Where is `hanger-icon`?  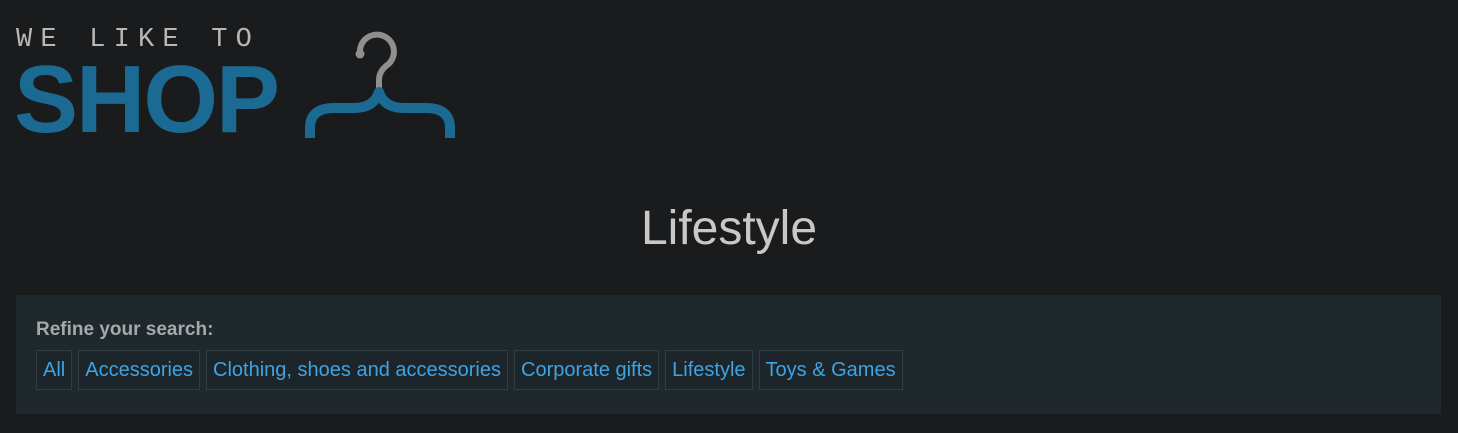 hanger-icon is located at coordinates (380, 84).